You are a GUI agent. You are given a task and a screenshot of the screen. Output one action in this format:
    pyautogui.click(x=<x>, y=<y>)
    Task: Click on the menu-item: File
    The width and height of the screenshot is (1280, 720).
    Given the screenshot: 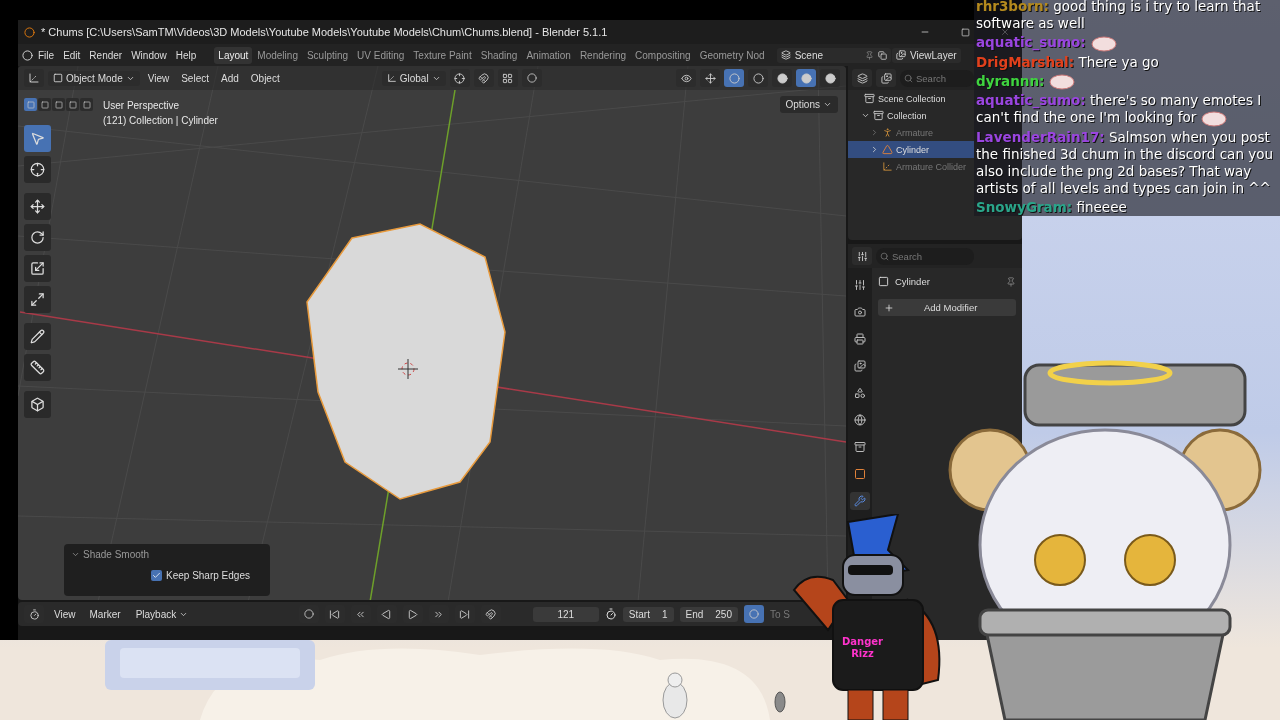 What is the action you would take?
    pyautogui.click(x=46, y=55)
    